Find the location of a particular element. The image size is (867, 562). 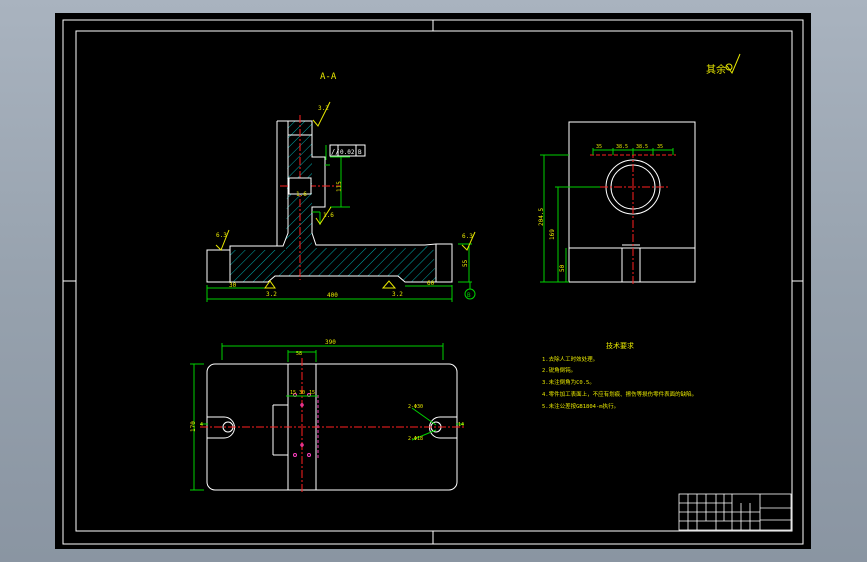

roughness-inner2-label: 1.6 is located at coordinates (301, 194).